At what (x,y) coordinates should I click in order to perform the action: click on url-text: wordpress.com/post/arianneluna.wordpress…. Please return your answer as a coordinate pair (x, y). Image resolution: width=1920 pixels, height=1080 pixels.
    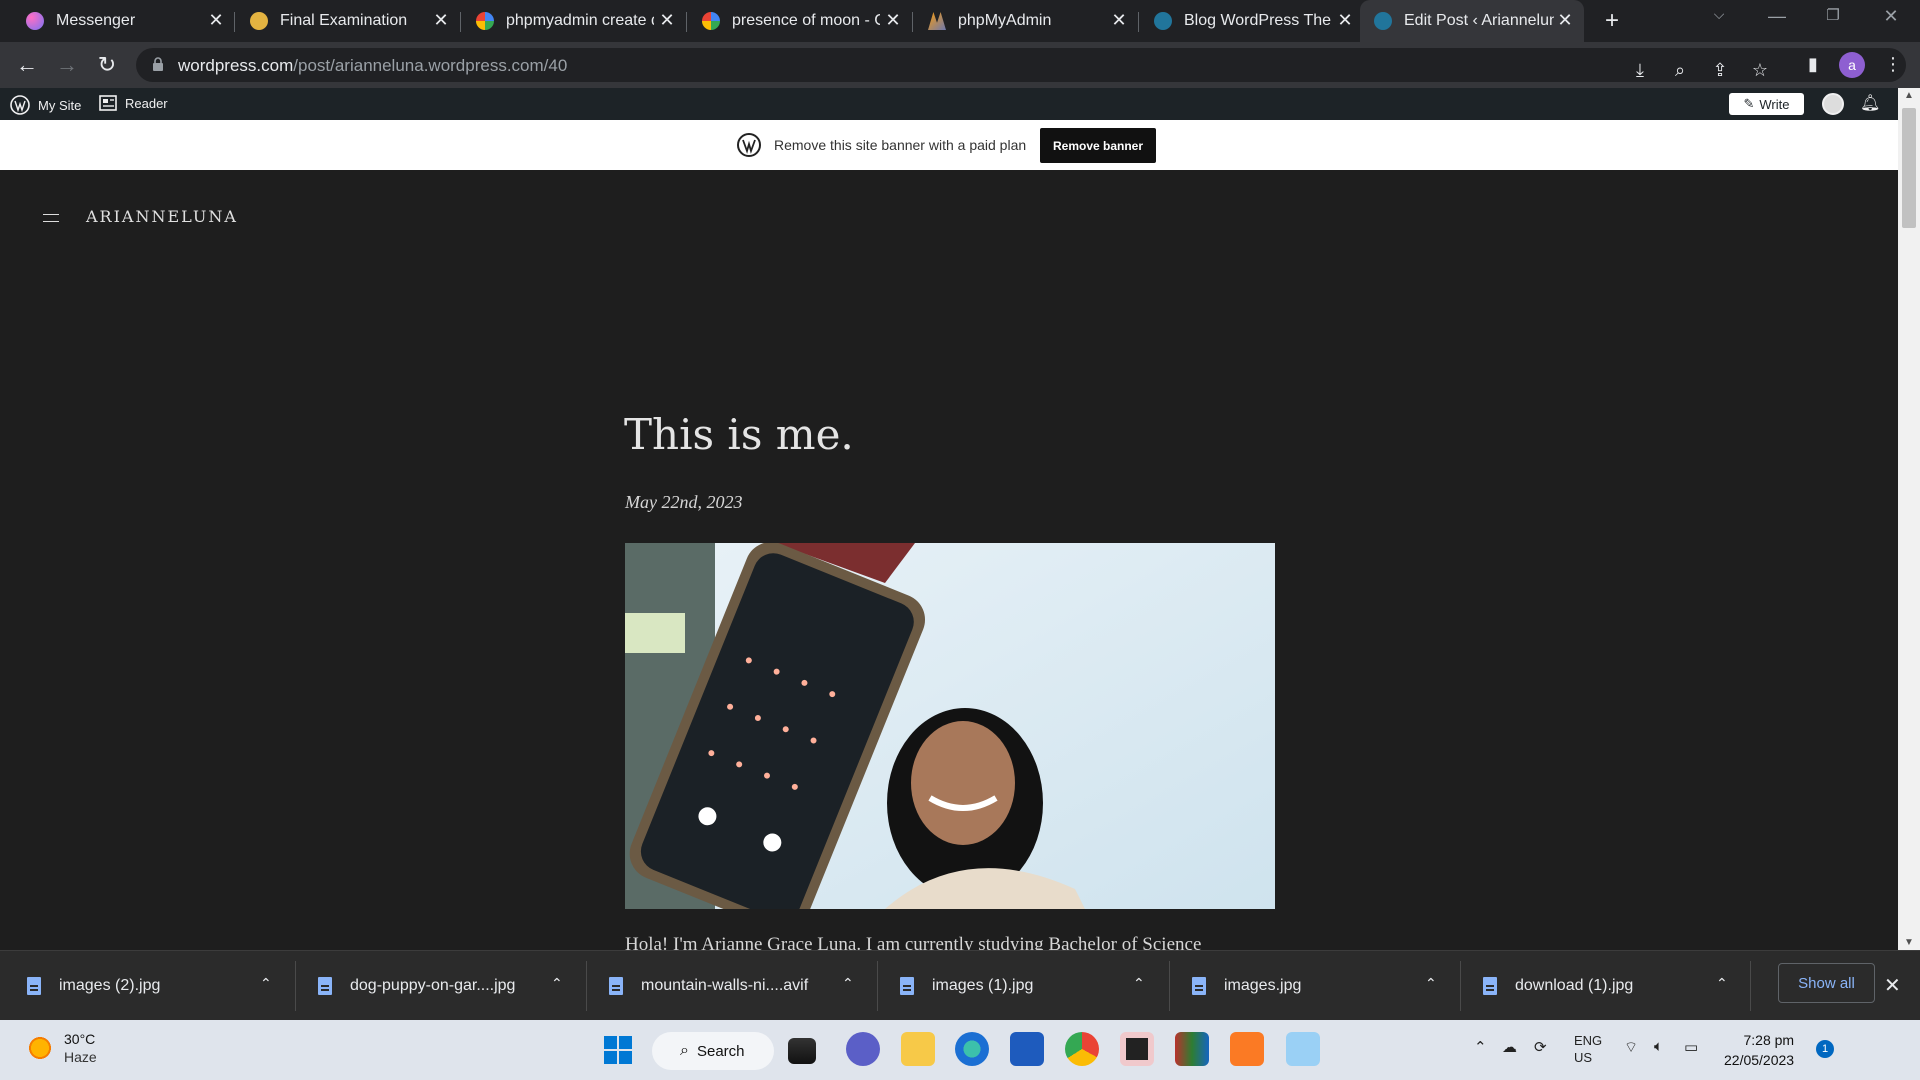
    Looking at the image, I should click on (372, 66).